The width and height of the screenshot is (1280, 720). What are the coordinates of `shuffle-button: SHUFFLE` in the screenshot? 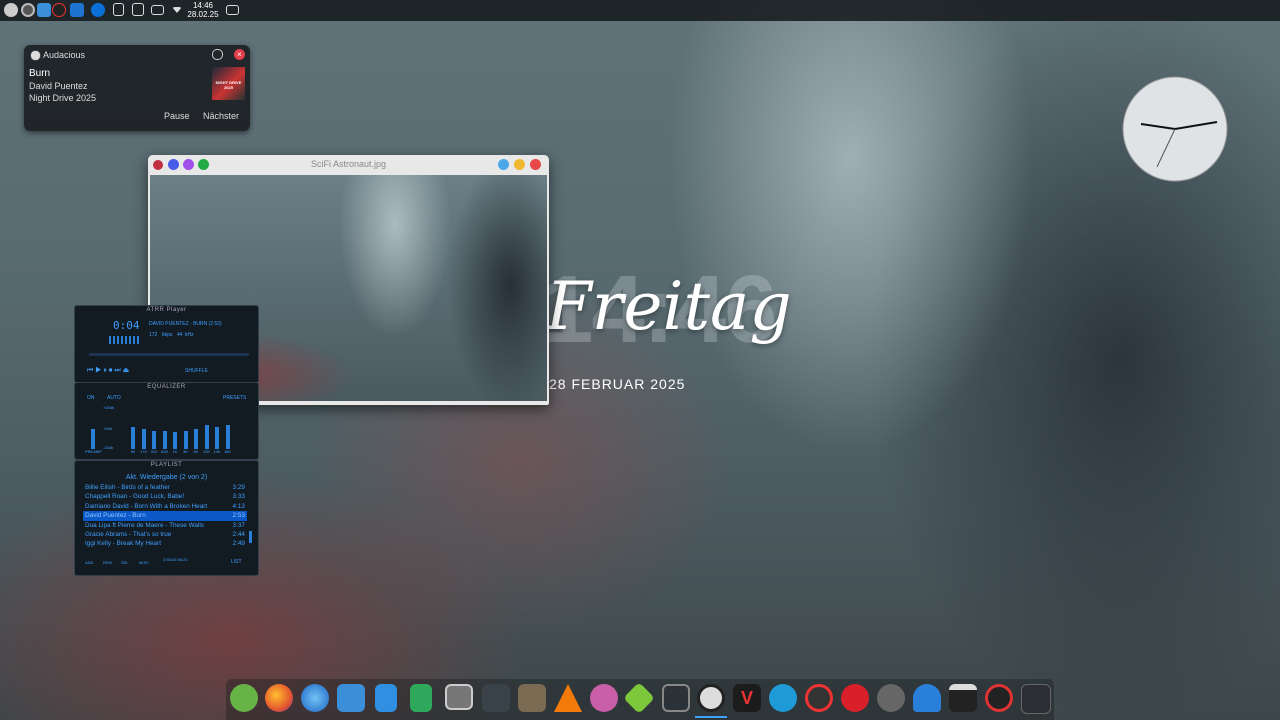 It's located at (196, 371).